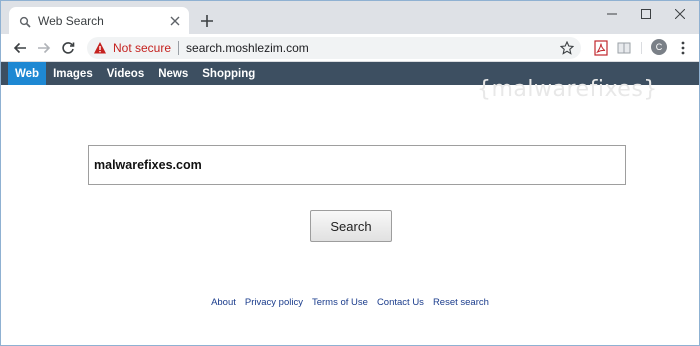  I want to click on nav-shopping: Shopping, so click(228, 73).